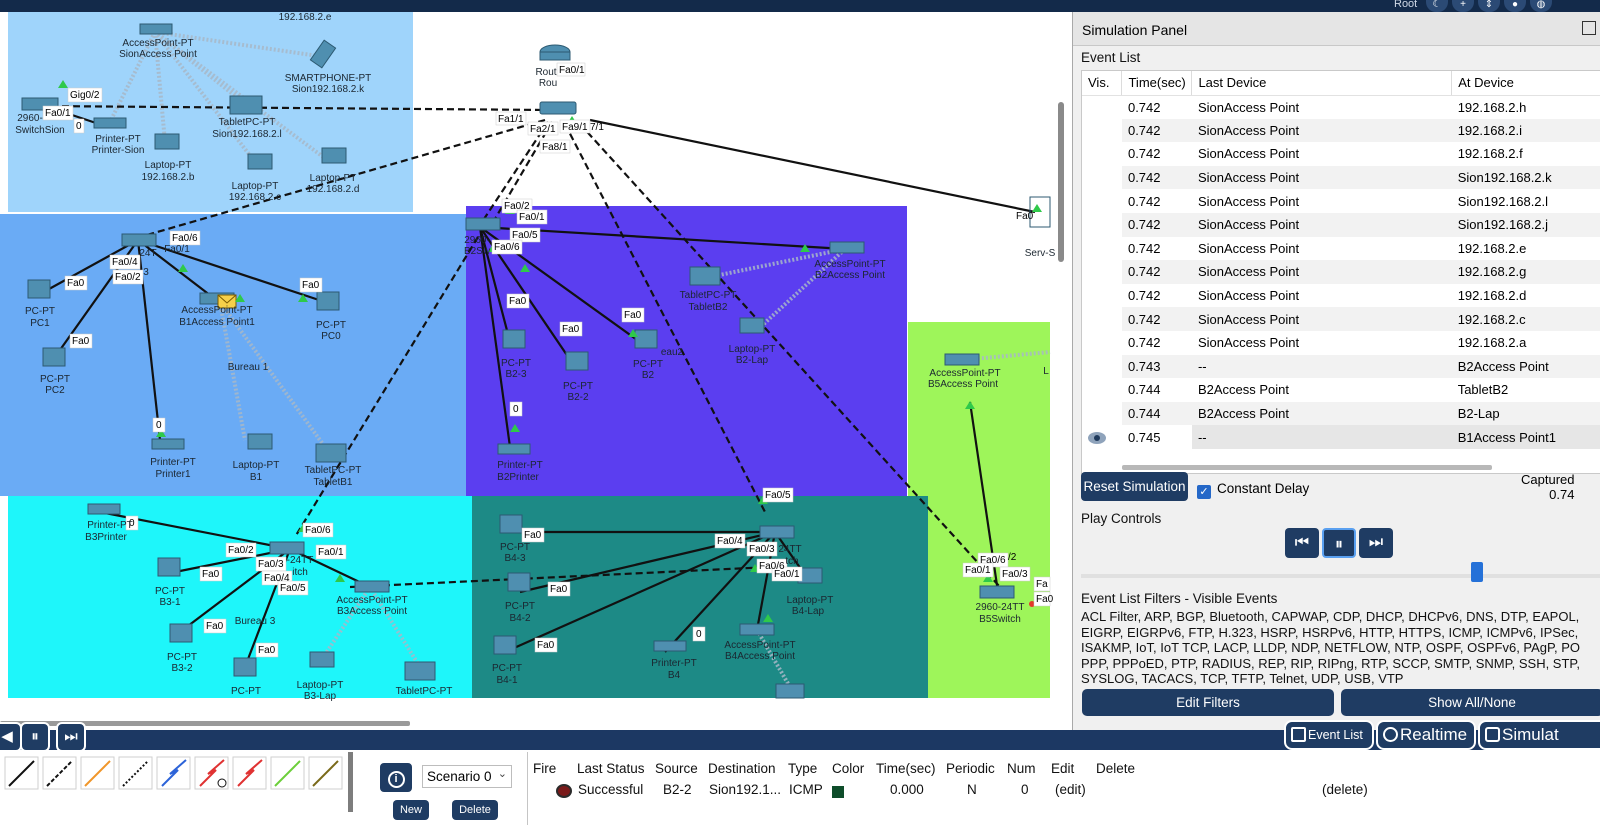 The height and width of the screenshot is (825, 1600). Describe the element at coordinates (1070, 789) in the screenshot. I see `pdu-edit-link: (edit)` at that location.